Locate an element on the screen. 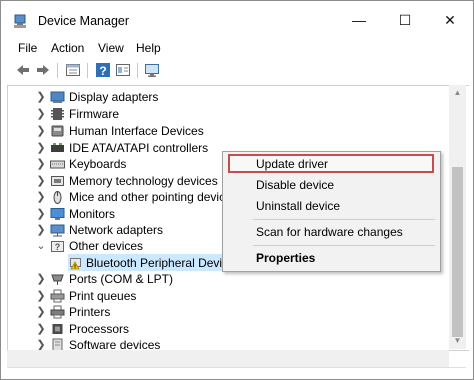 This screenshot has height=380, width=474. port-icon is located at coordinates (57, 279).